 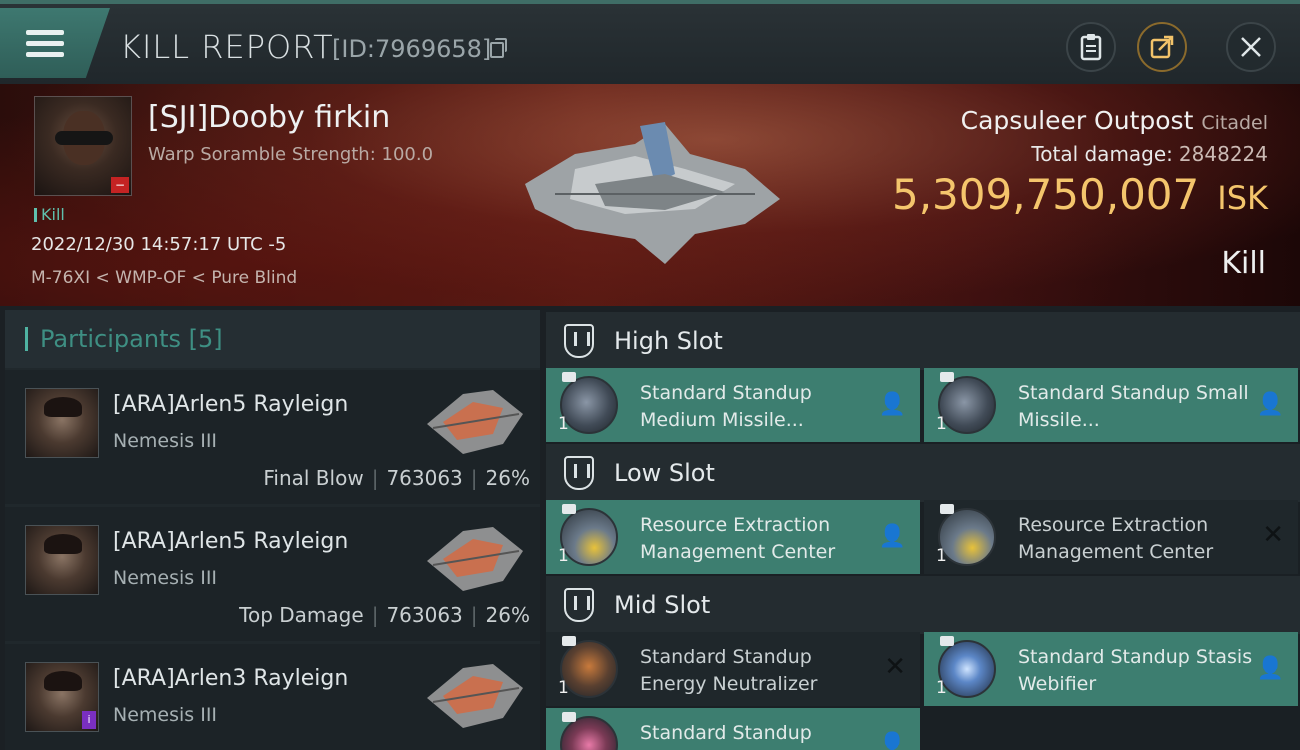 I want to click on hamburger-menu-icon, so click(x=45, y=44).